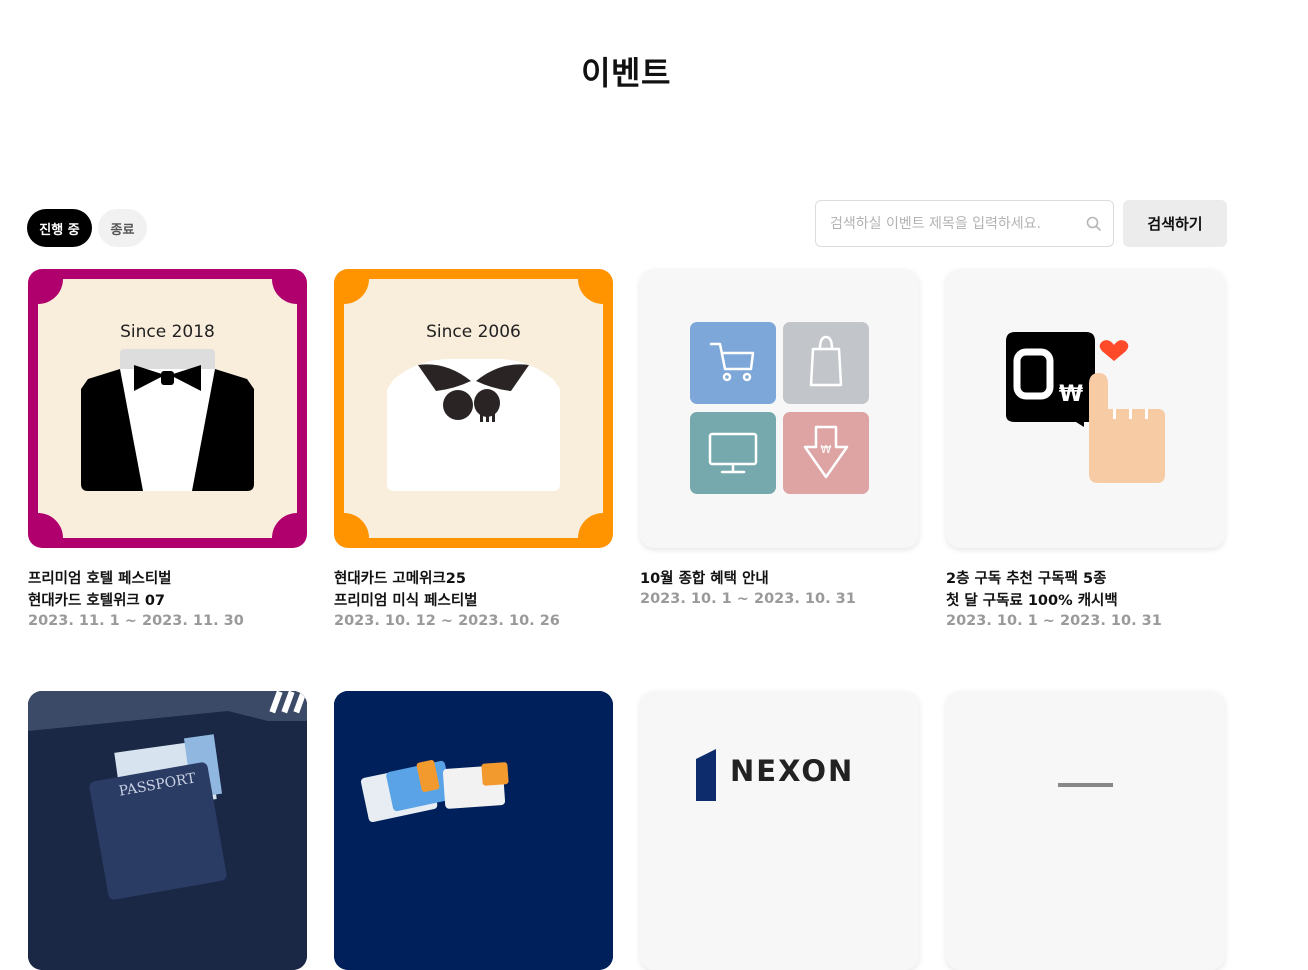  I want to click on shopping-bag-tile, so click(826, 363).